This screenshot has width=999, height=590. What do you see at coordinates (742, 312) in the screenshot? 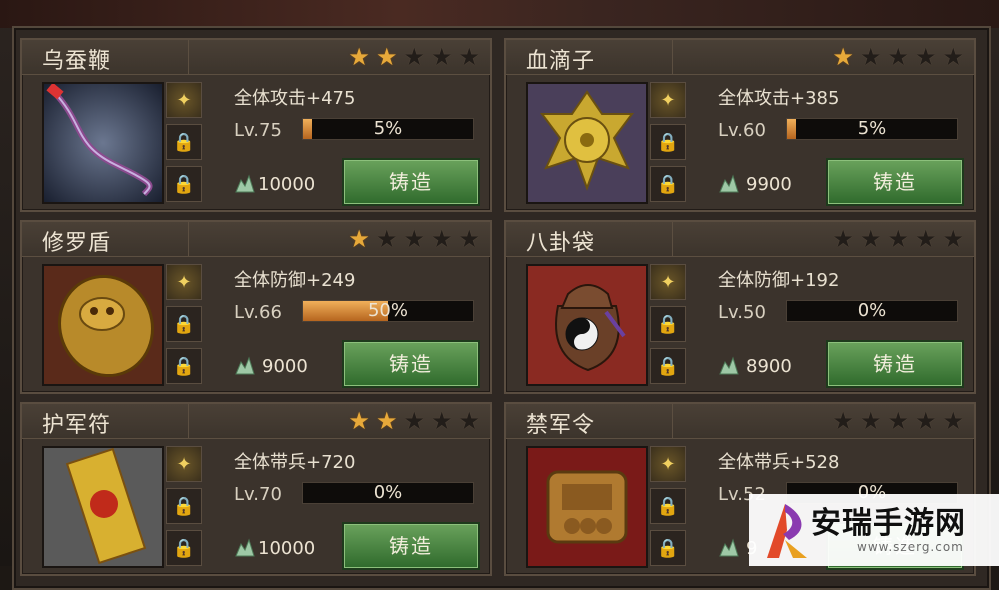
I see `level-label: Lv.50` at bounding box center [742, 312].